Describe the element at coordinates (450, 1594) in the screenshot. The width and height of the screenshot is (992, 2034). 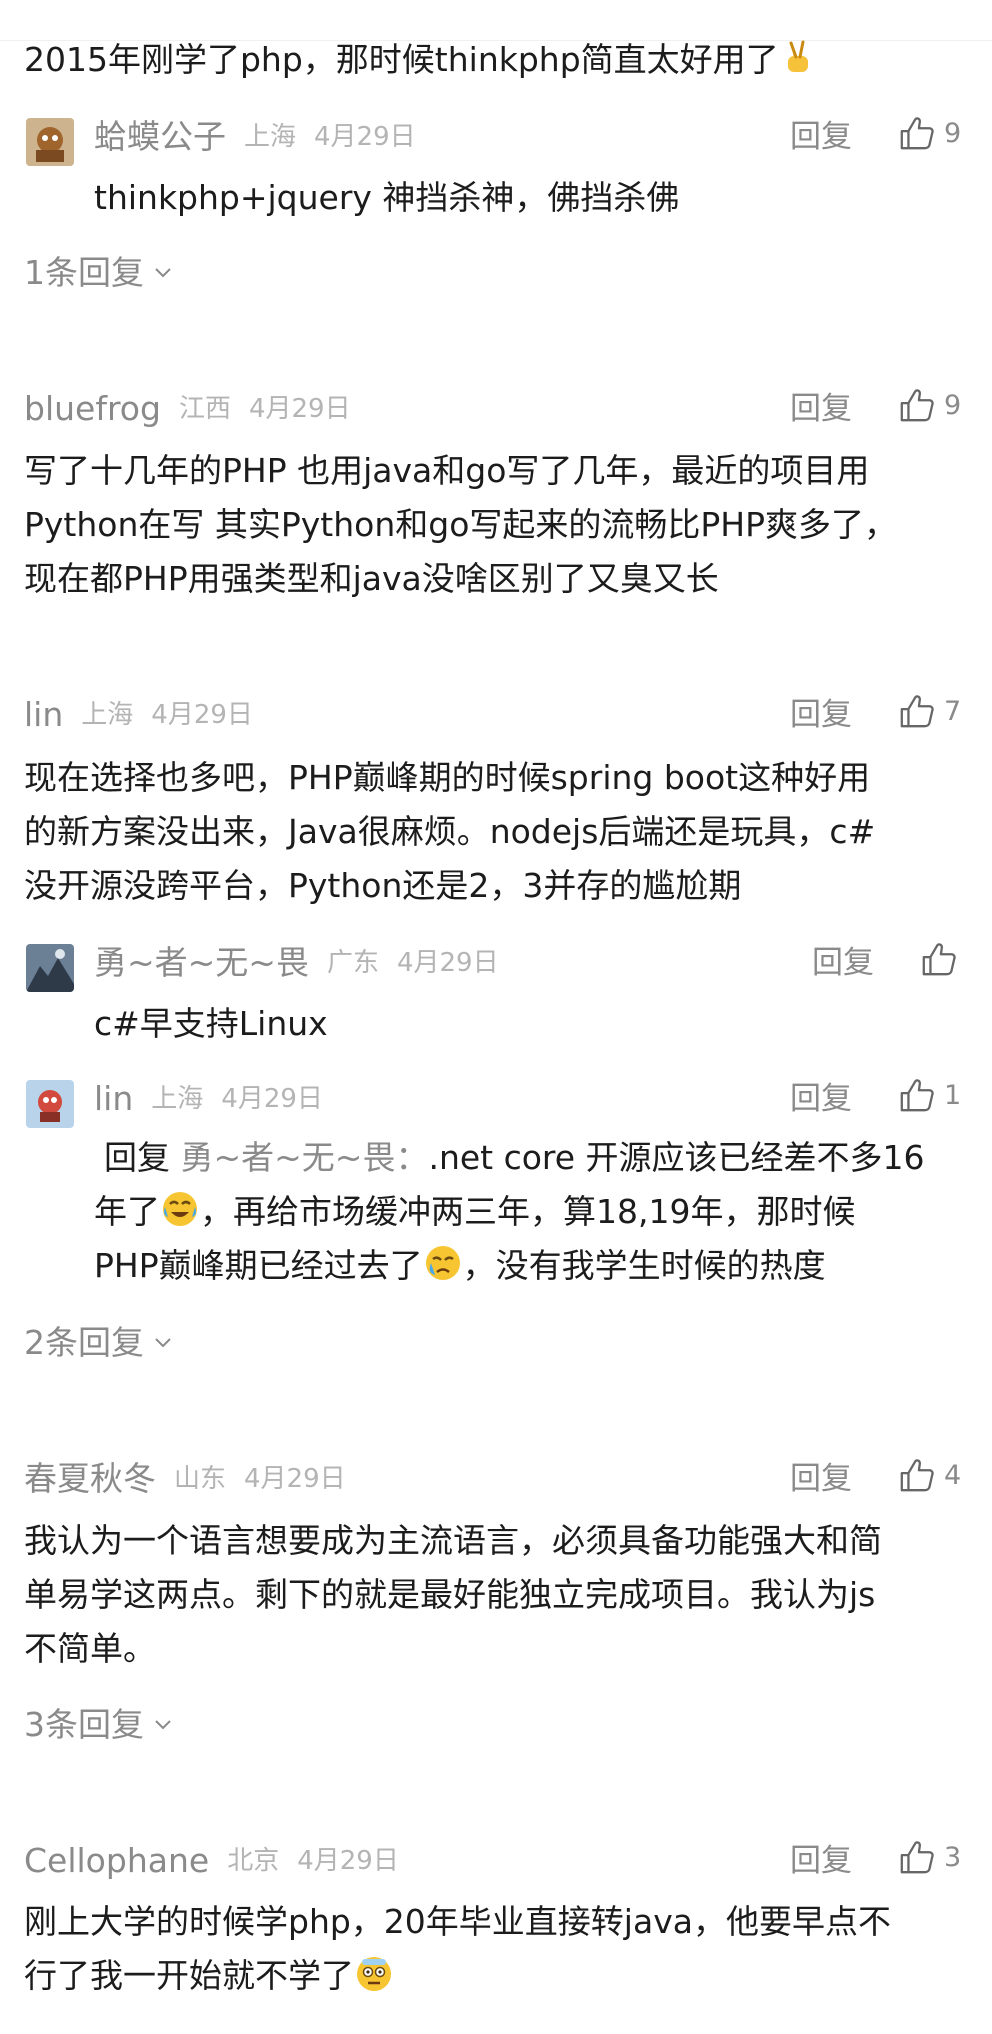
I see `comment-text-line: 单易学这两点。剩下的就是最好能独立完成项目。我认为js` at that location.